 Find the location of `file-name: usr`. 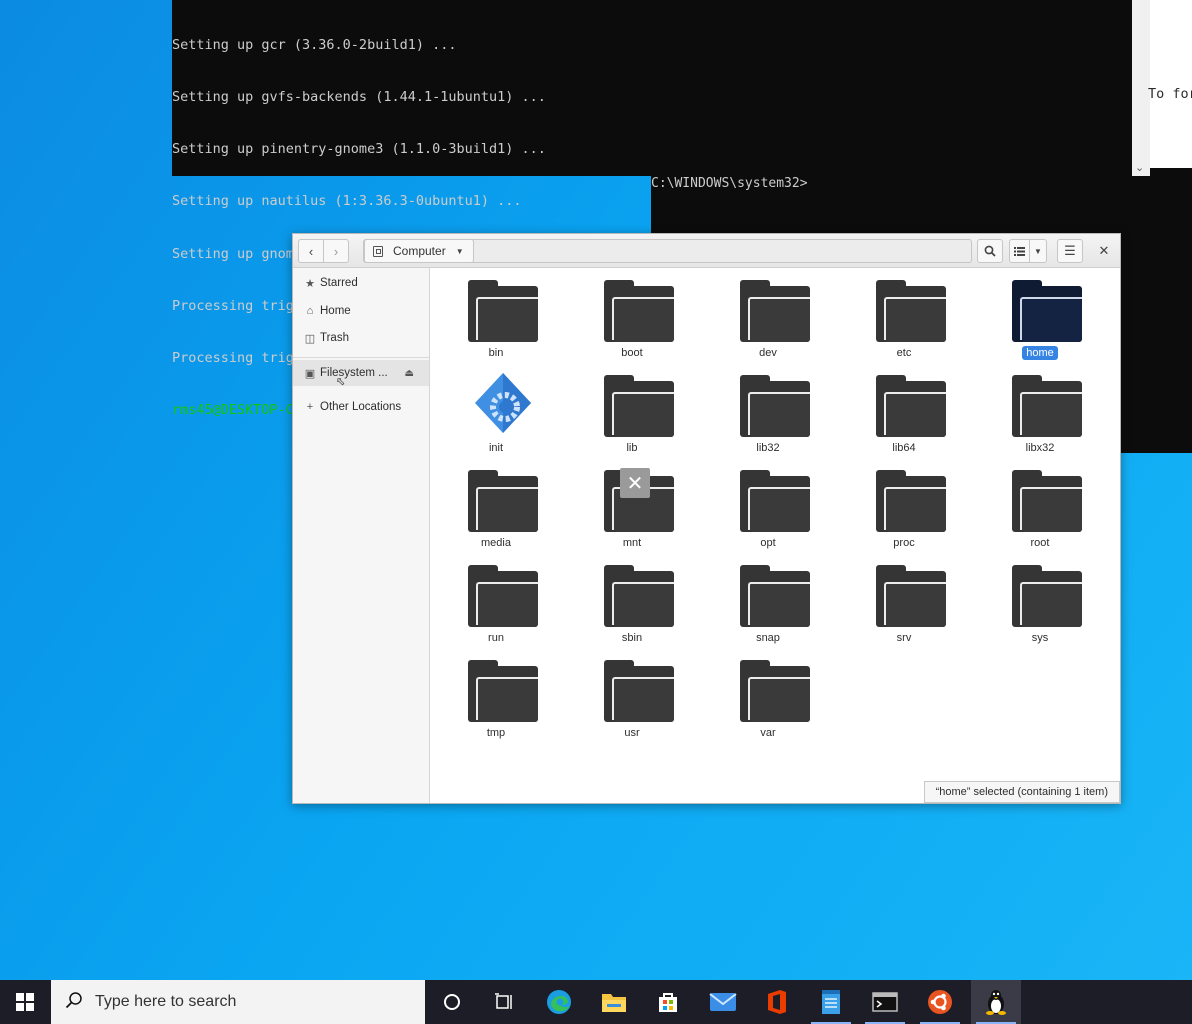

file-name: usr is located at coordinates (632, 733).